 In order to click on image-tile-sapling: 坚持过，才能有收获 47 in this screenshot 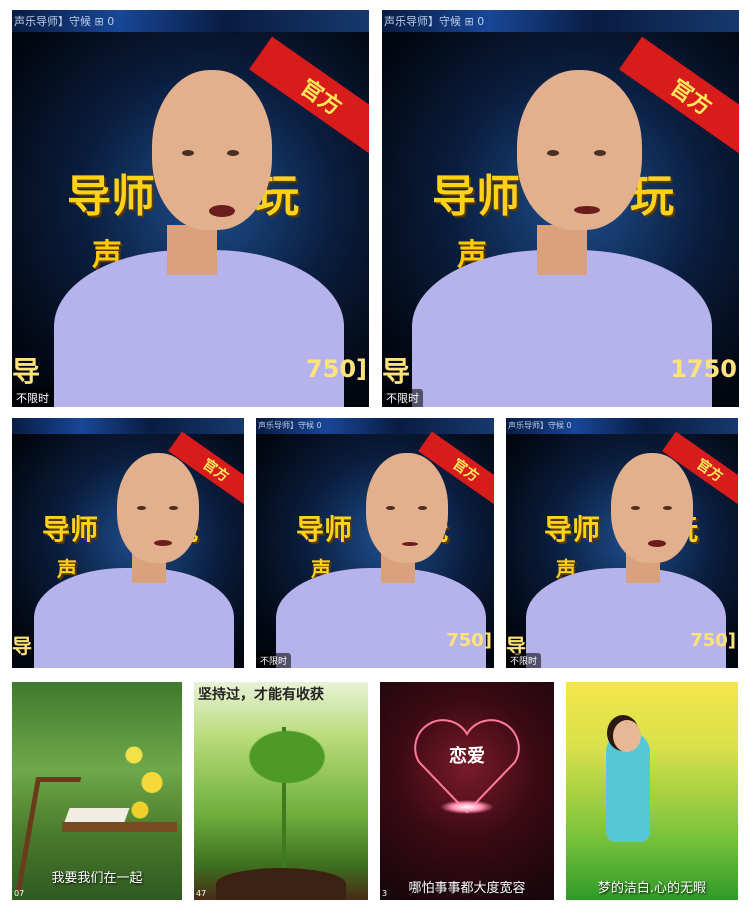, I will do `click(281, 791)`.